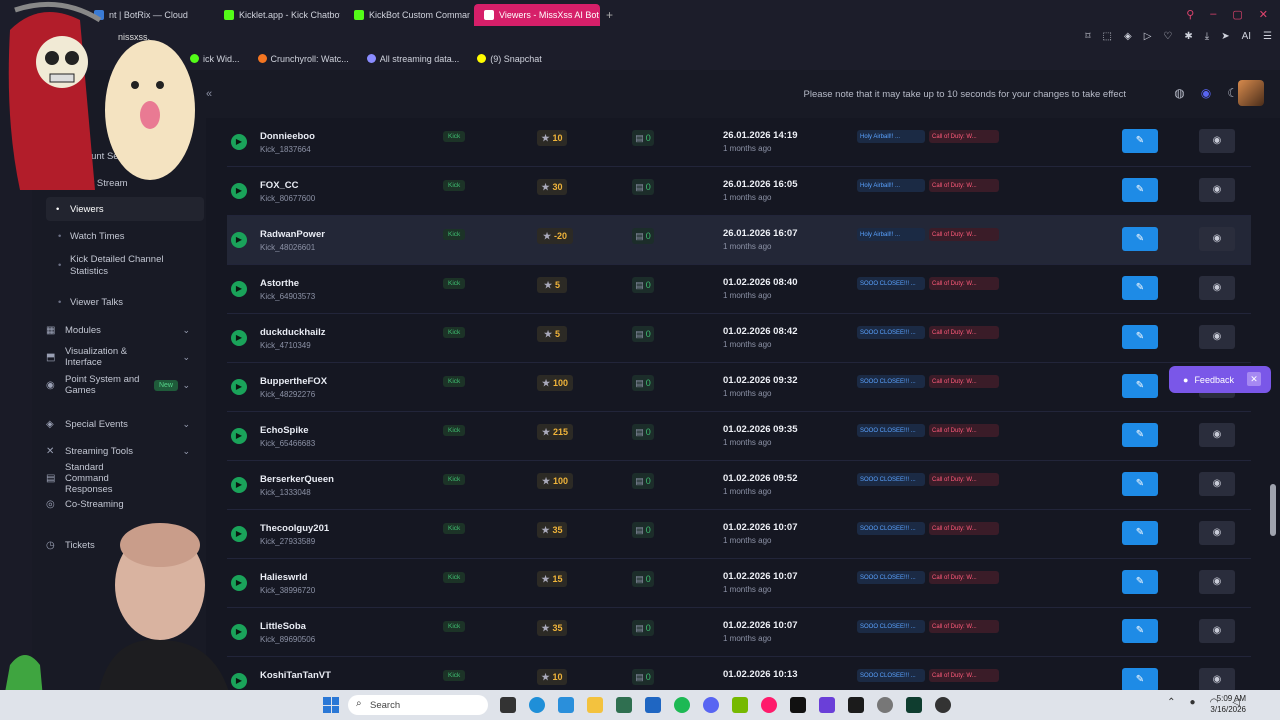 Image resolution: width=1280 pixels, height=720 pixels. I want to click on folder-icon, so click(595, 705).